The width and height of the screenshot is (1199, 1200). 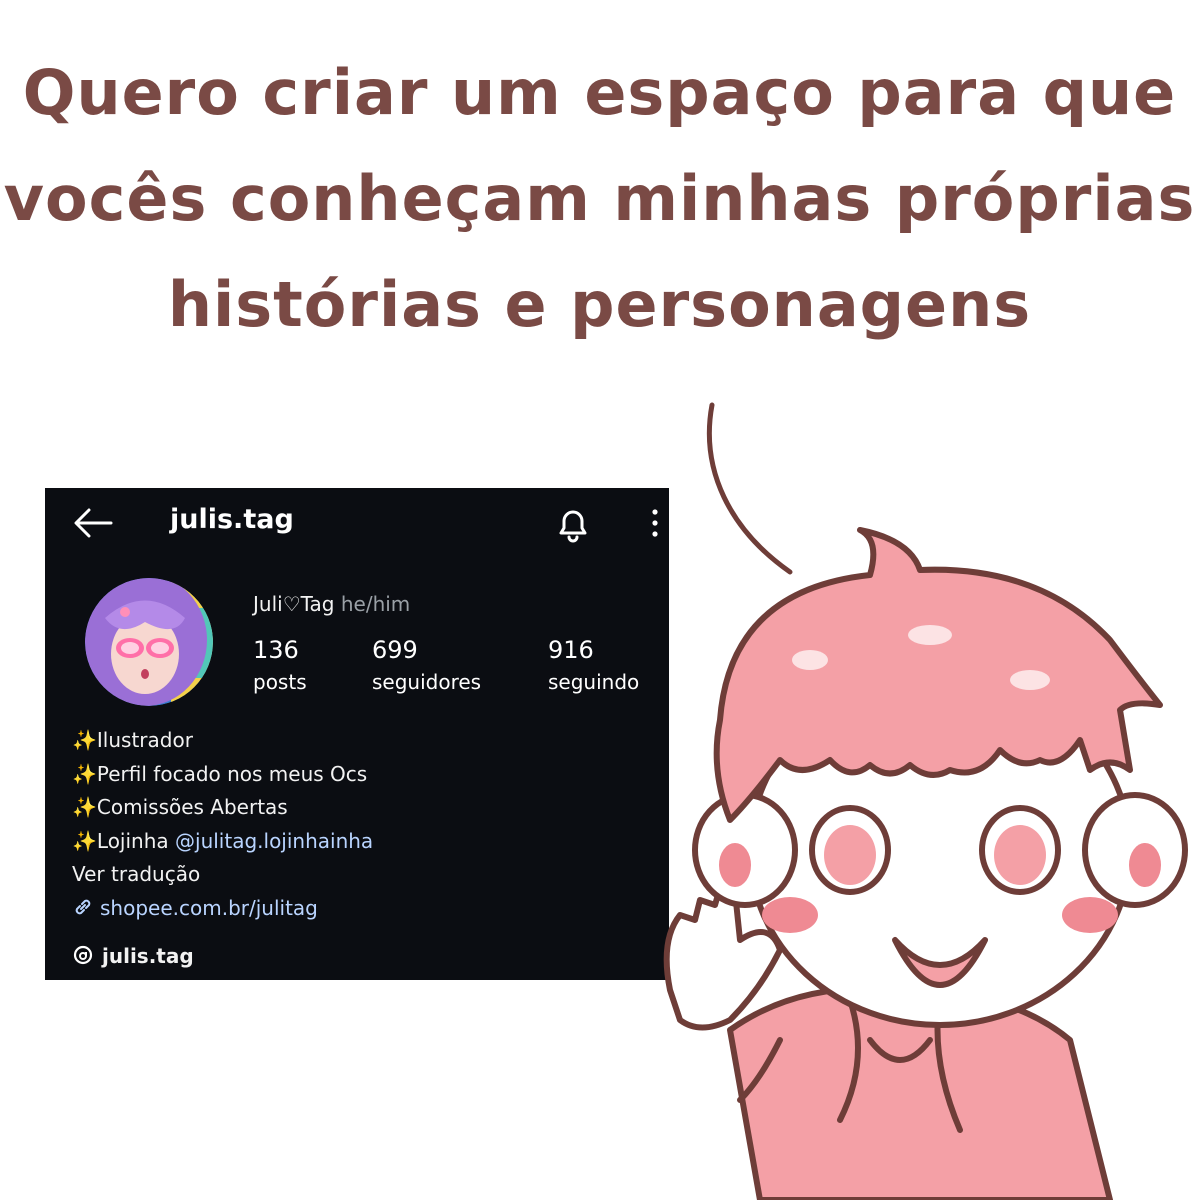 What do you see at coordinates (274, 841) in the screenshot?
I see `shop-mention-link: @julitag.lojinhainha` at bounding box center [274, 841].